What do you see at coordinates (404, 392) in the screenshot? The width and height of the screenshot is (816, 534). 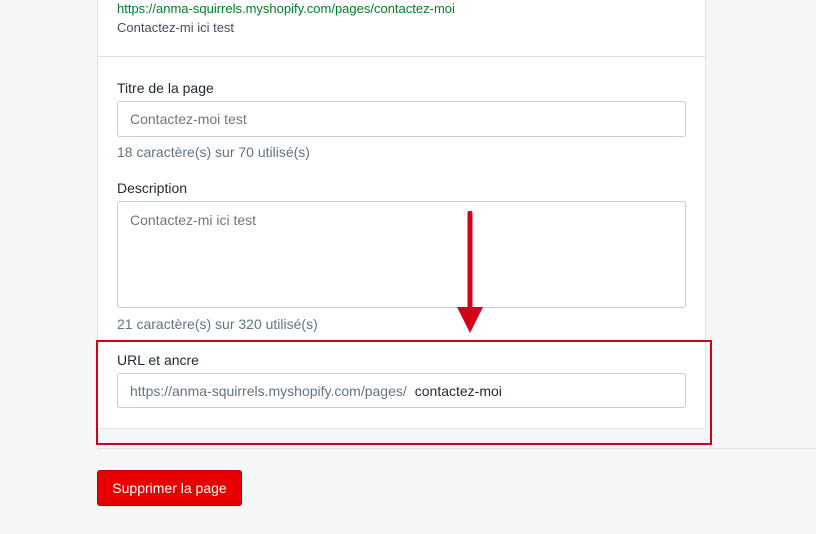 I see `annotation-highlight-box` at bounding box center [404, 392].